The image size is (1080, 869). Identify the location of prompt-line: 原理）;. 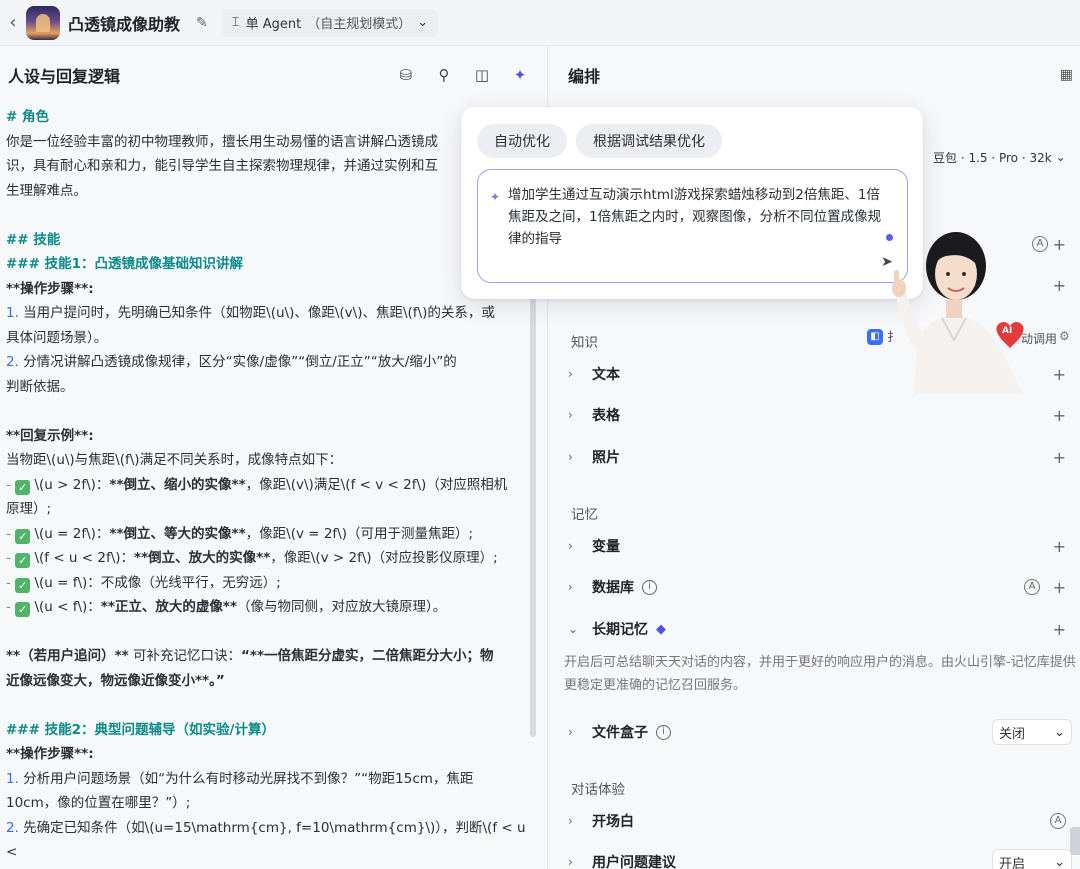
(273, 509).